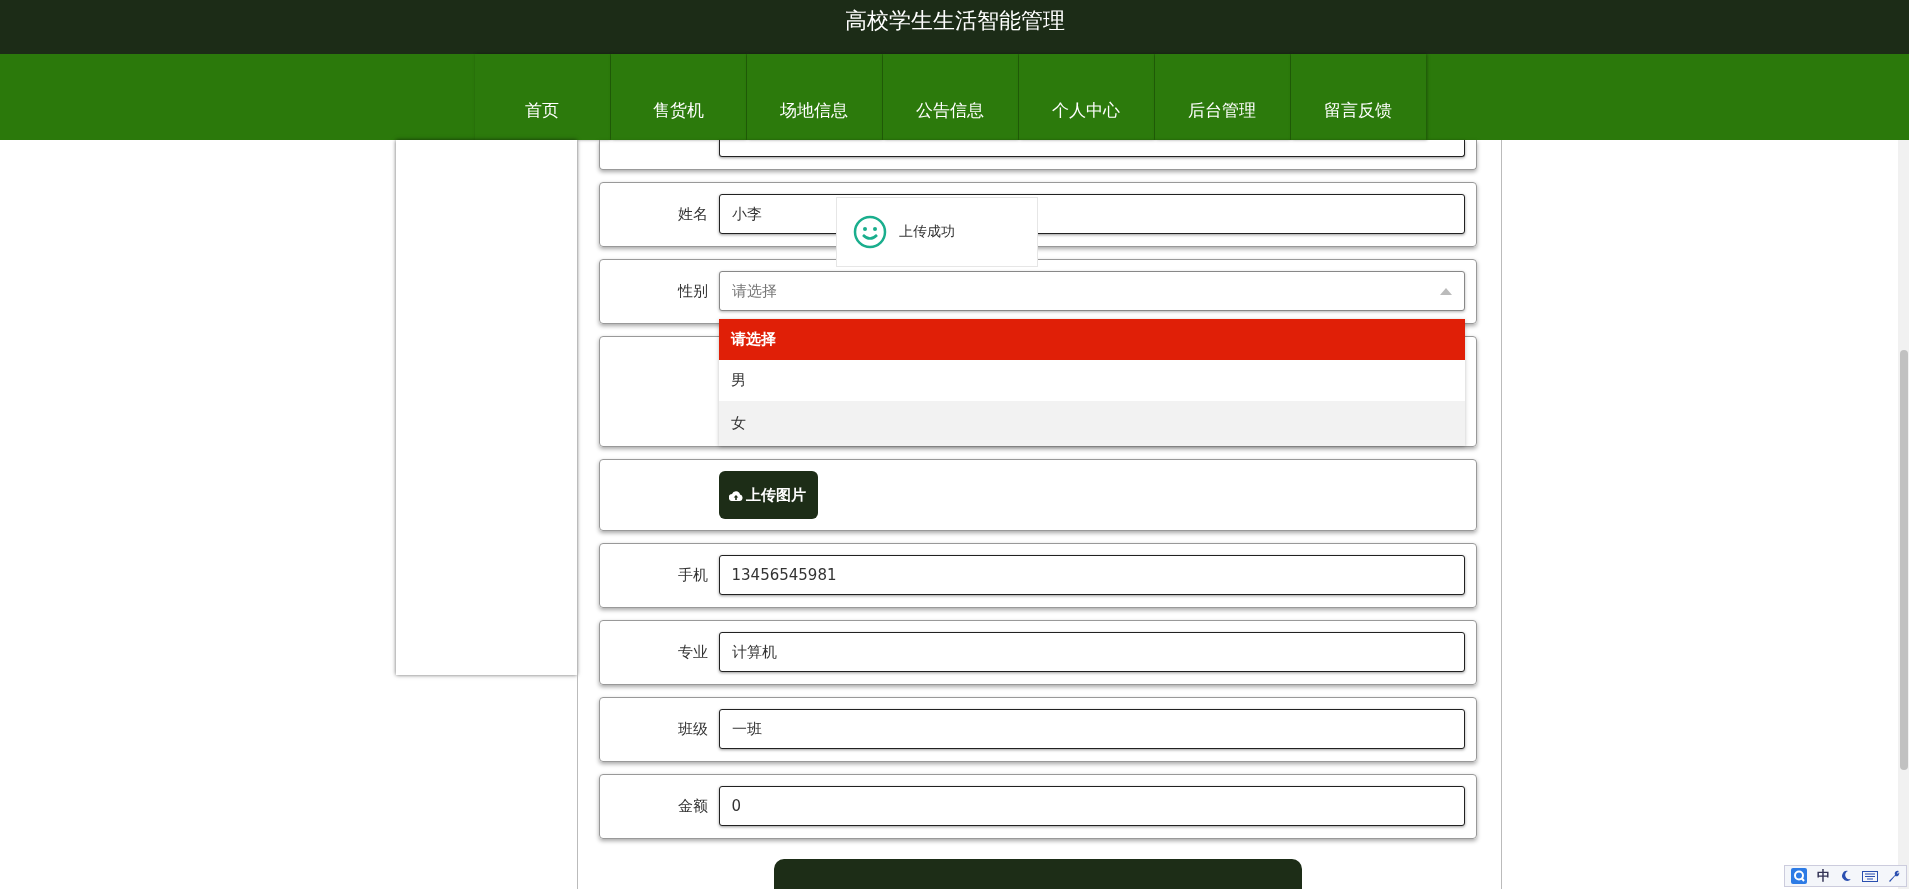 This screenshot has width=1909, height=889. What do you see at coordinates (1091, 424) in the screenshot?
I see `dropdown-option: 女` at bounding box center [1091, 424].